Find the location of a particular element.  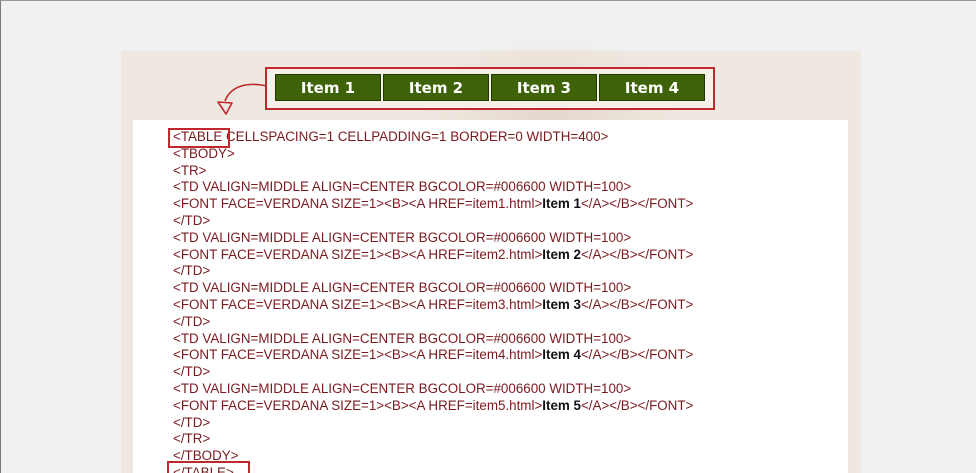

code-item-label: Item 3 is located at coordinates (561, 304).